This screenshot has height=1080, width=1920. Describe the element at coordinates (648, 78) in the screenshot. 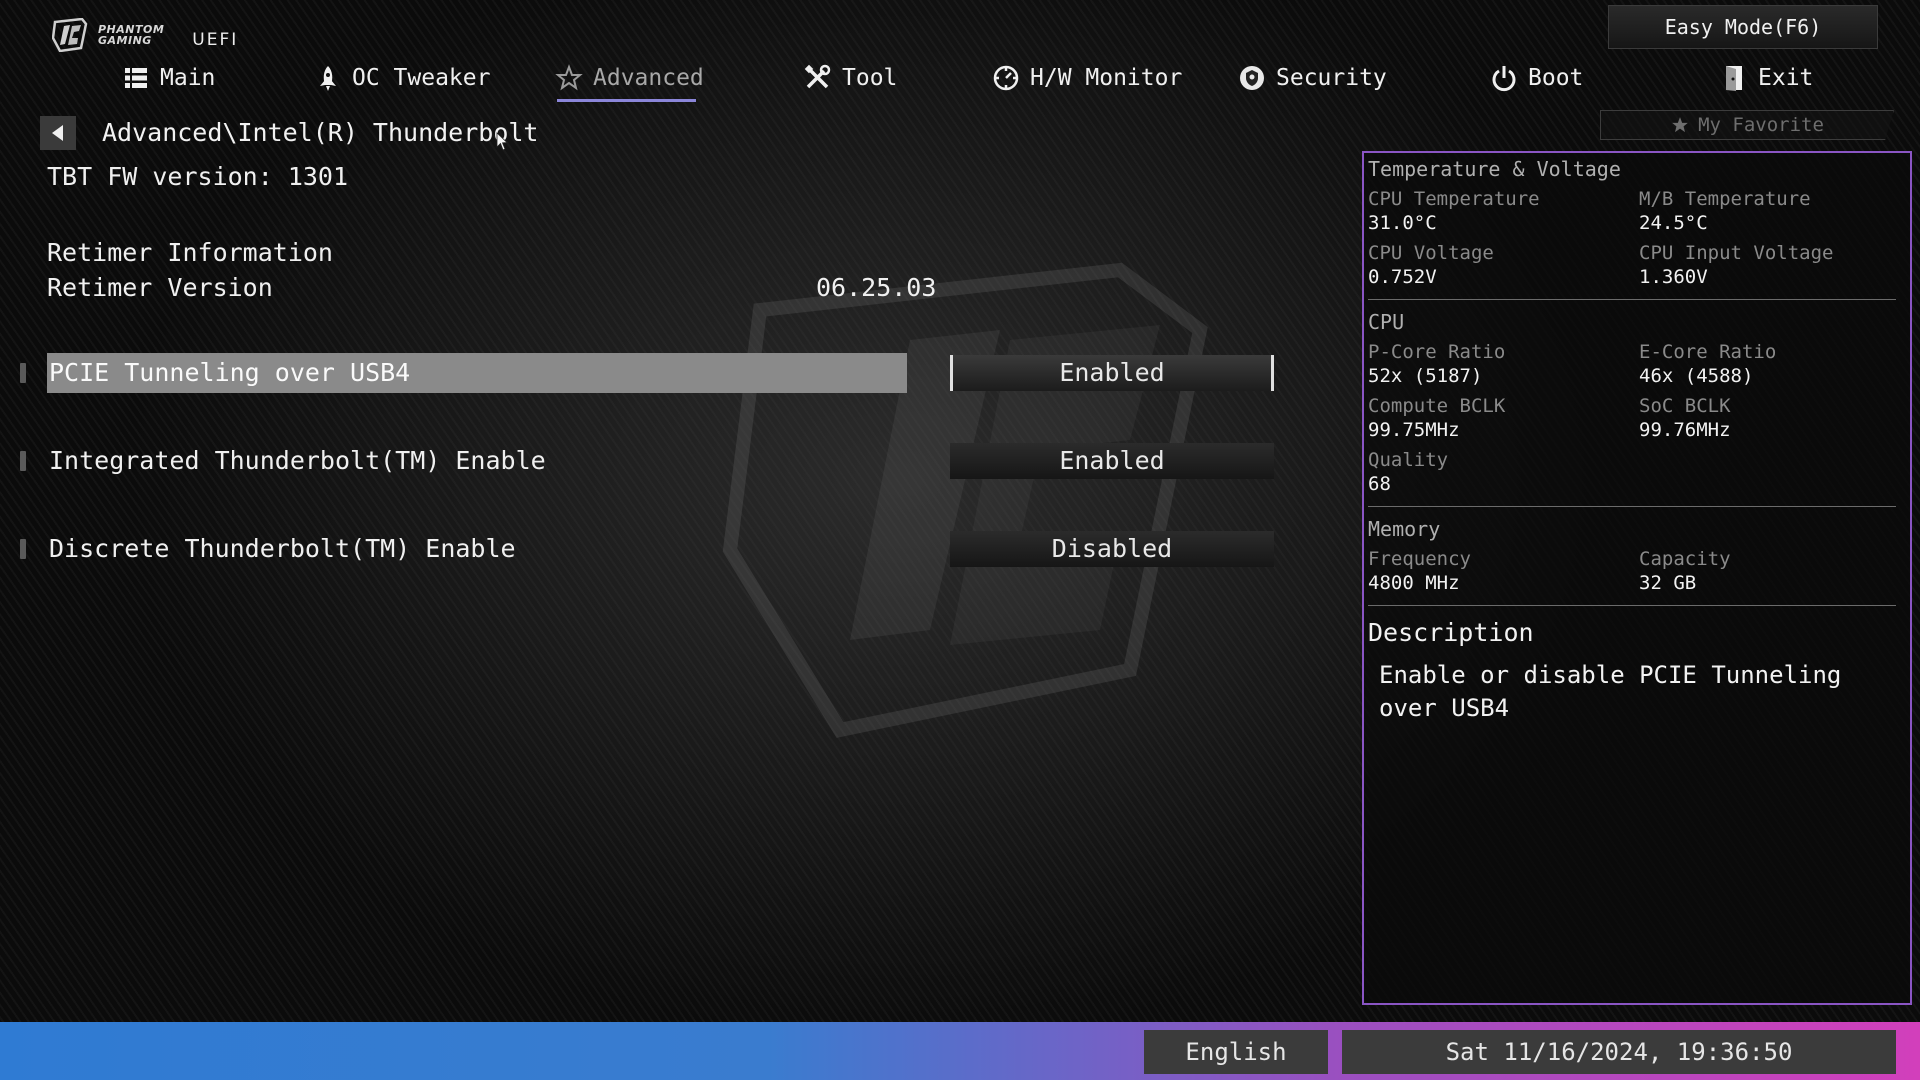

I see `tab-advanced-label: Advanced` at that location.